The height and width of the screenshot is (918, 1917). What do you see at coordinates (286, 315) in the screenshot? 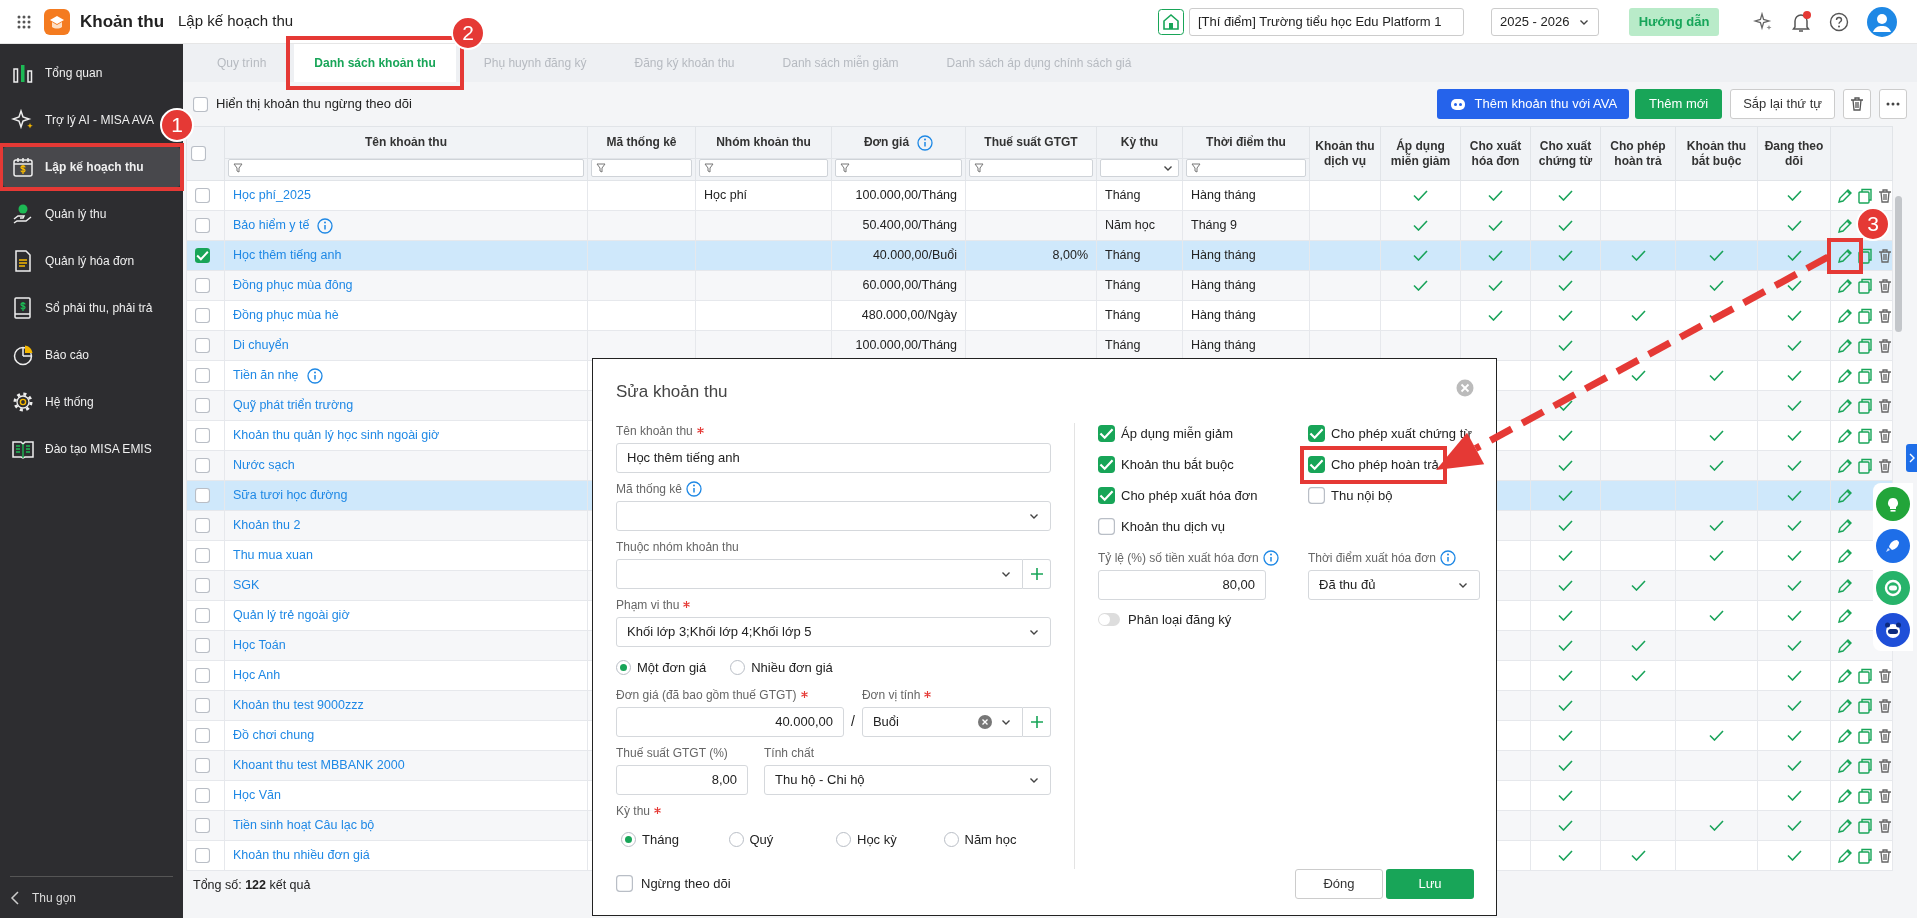
I see `fee-name-link: Đồng phục mùa hè` at bounding box center [286, 315].